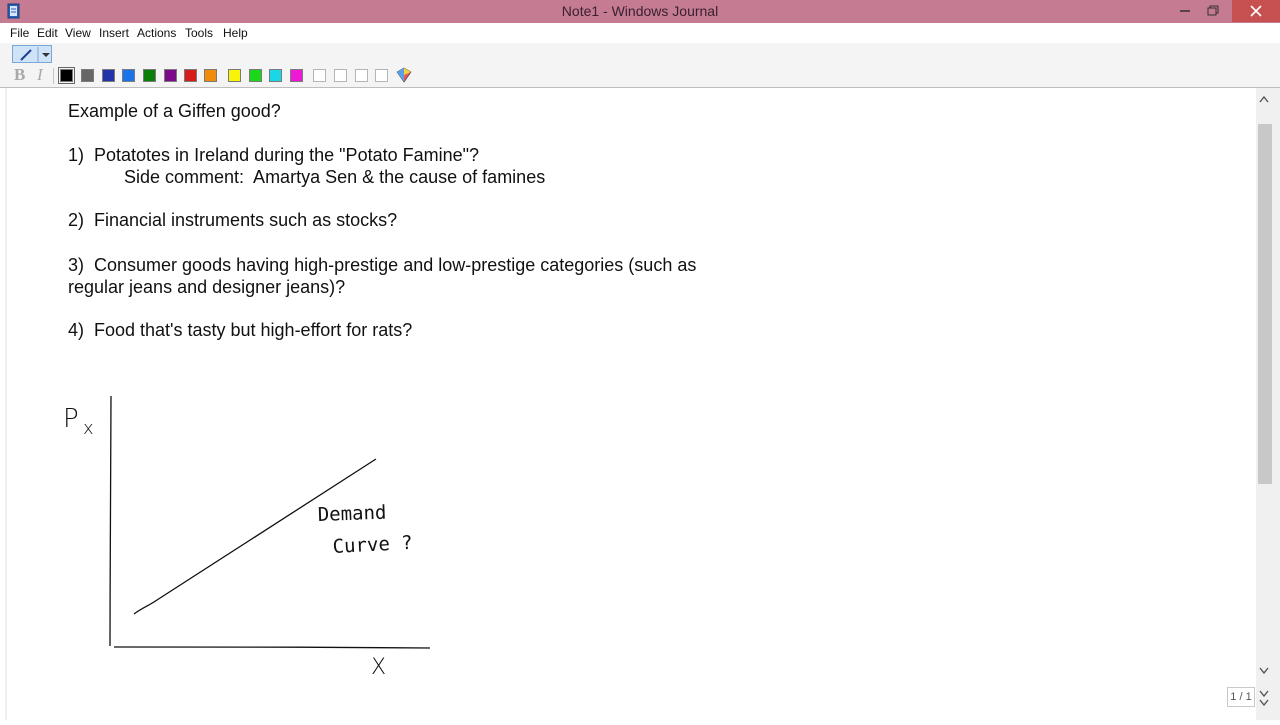  I want to click on scrollbar-thumb, so click(1265, 304).